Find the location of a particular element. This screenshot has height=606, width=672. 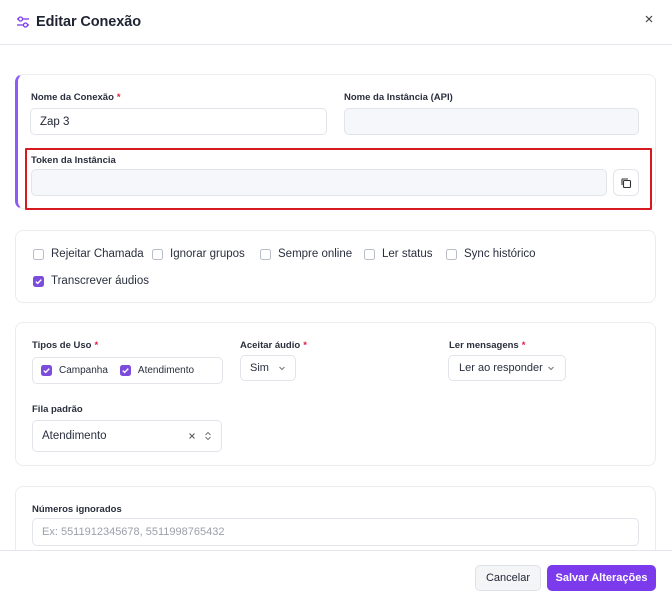

default-queue-value: Atendimento is located at coordinates (74, 436).